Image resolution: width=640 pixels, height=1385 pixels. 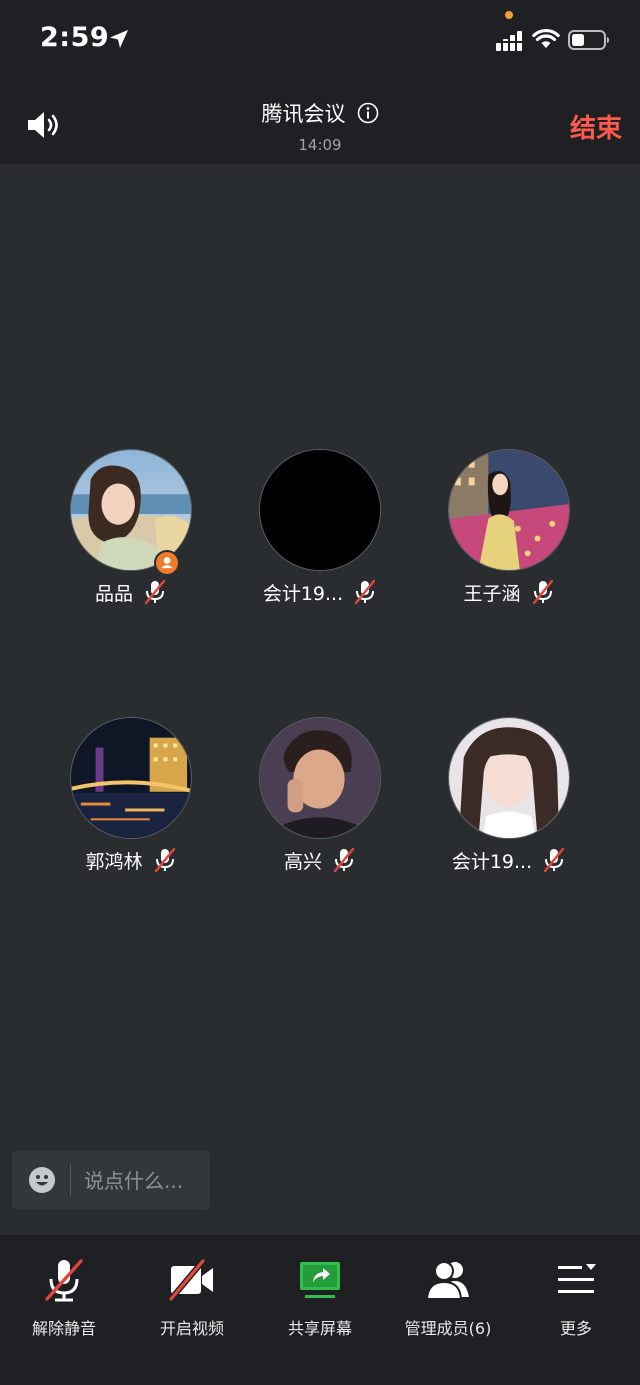 I want to click on participant-tile: 品品, so click(x=131, y=528).